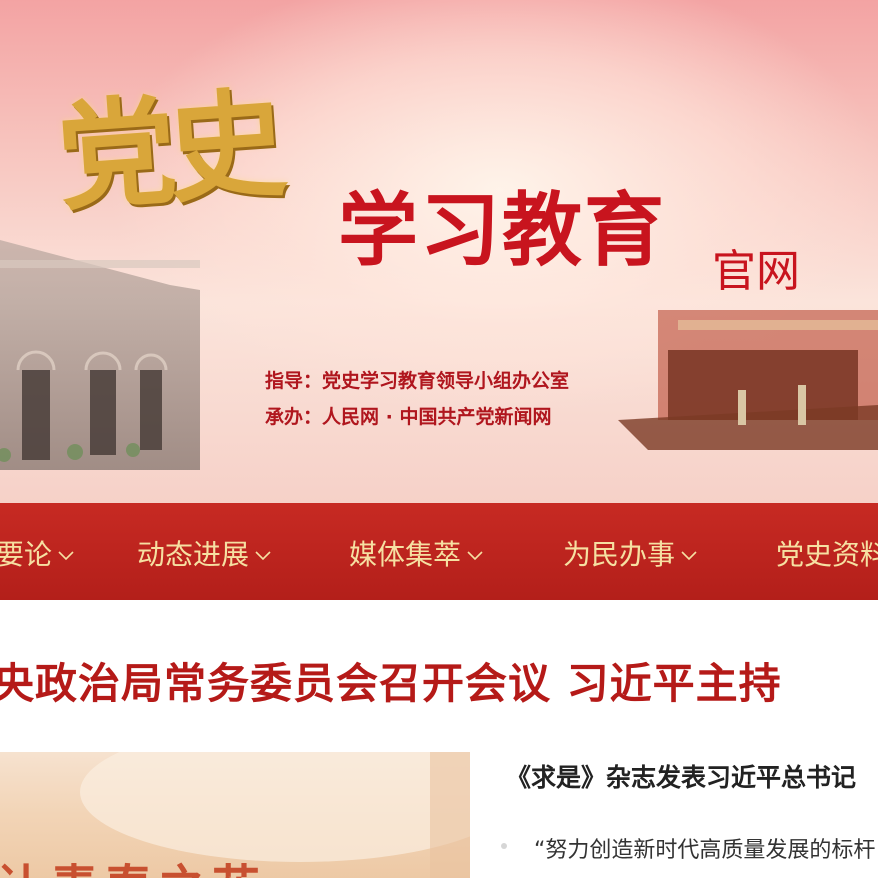 The image size is (878, 878). Describe the element at coordinates (26, 554) in the screenshot. I see `nav-item-label: 要论` at that location.